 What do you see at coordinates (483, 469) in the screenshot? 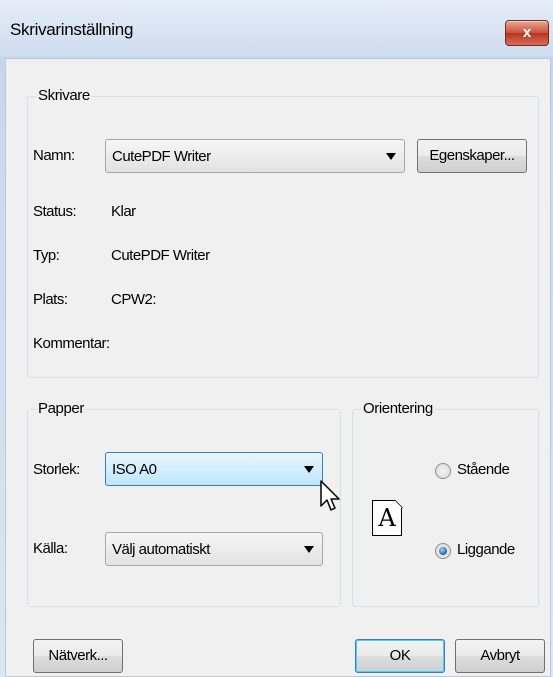
I see `portrait-label: Stående` at bounding box center [483, 469].